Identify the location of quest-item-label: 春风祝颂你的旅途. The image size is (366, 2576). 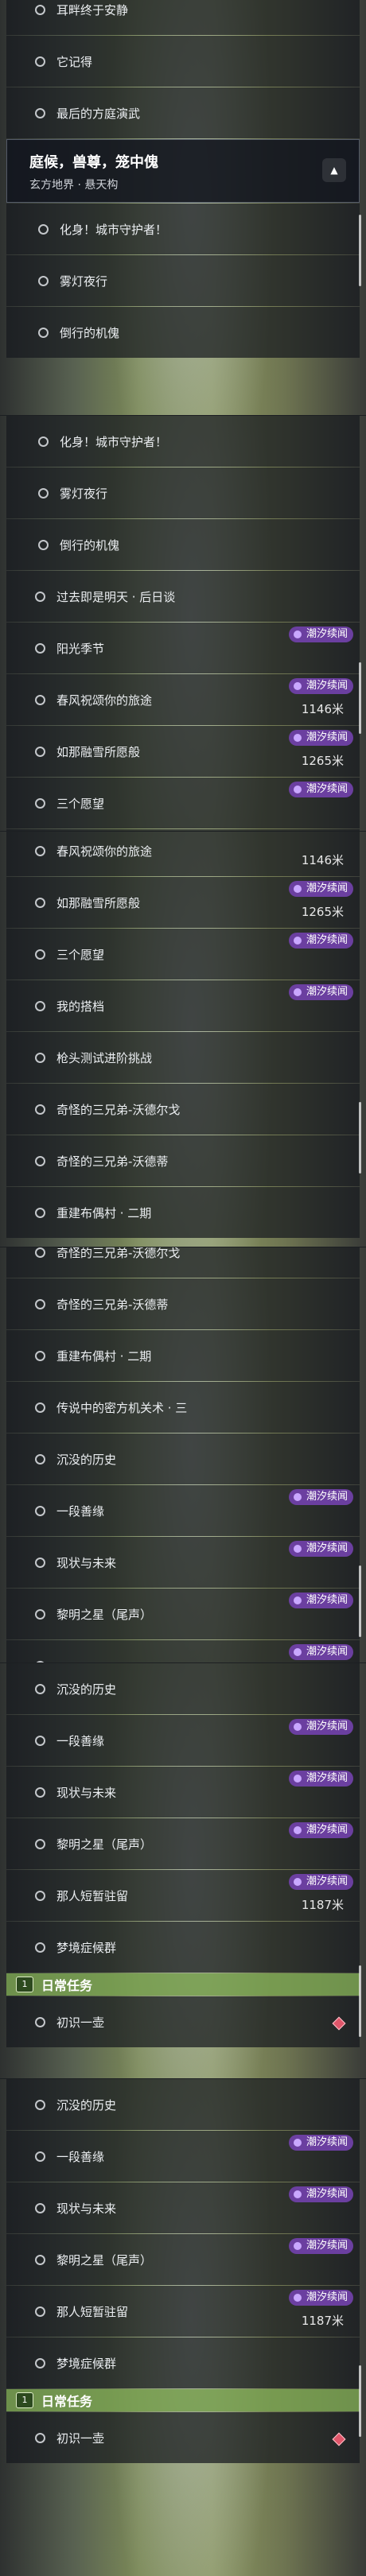
(104, 700).